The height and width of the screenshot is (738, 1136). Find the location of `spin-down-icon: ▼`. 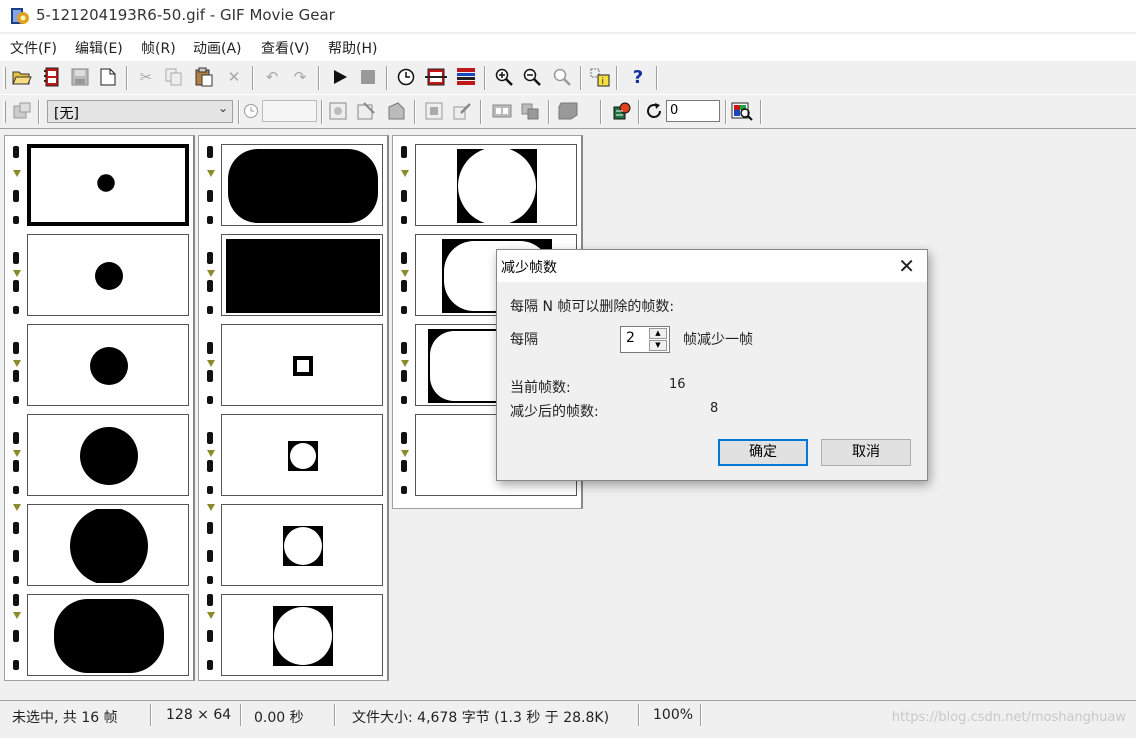

spin-down-icon: ▼ is located at coordinates (658, 345).